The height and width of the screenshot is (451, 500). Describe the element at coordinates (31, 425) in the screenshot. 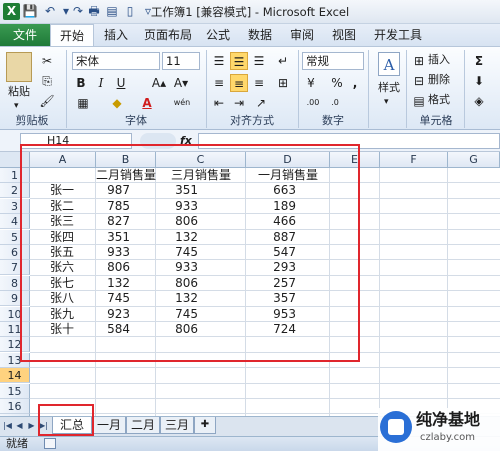

I see `next-sheet-icon: ▶` at that location.